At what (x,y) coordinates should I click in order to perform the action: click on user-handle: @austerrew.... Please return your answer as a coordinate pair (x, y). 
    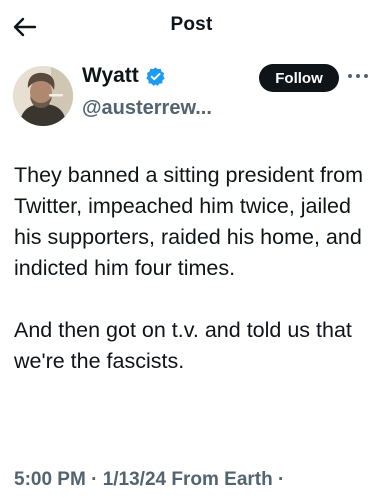
    Looking at the image, I should click on (147, 108).